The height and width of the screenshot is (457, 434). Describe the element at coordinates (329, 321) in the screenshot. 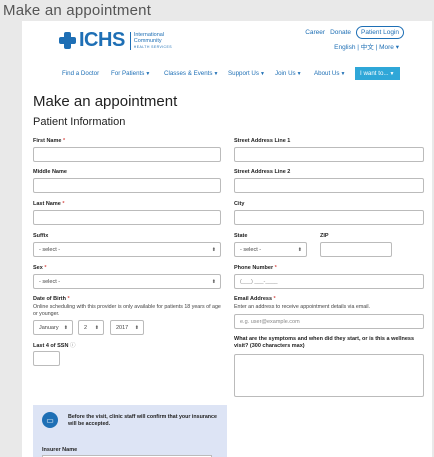

I see `email-field: e.g. user@example.com` at that location.